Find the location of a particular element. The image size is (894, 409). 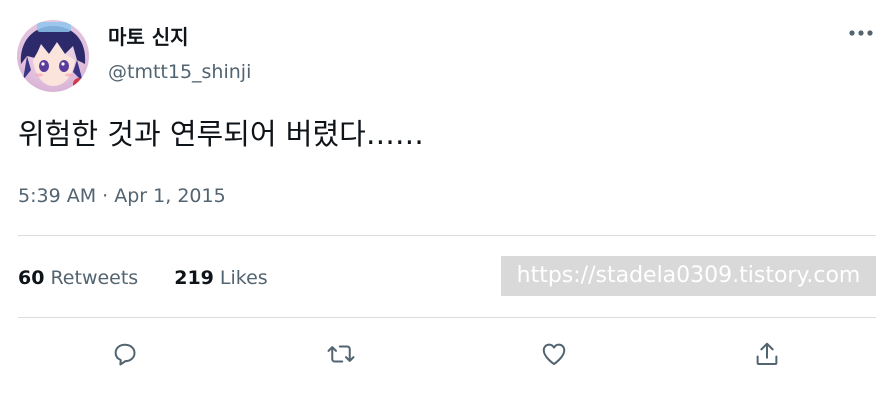

likes-label: Likes is located at coordinates (243, 278).